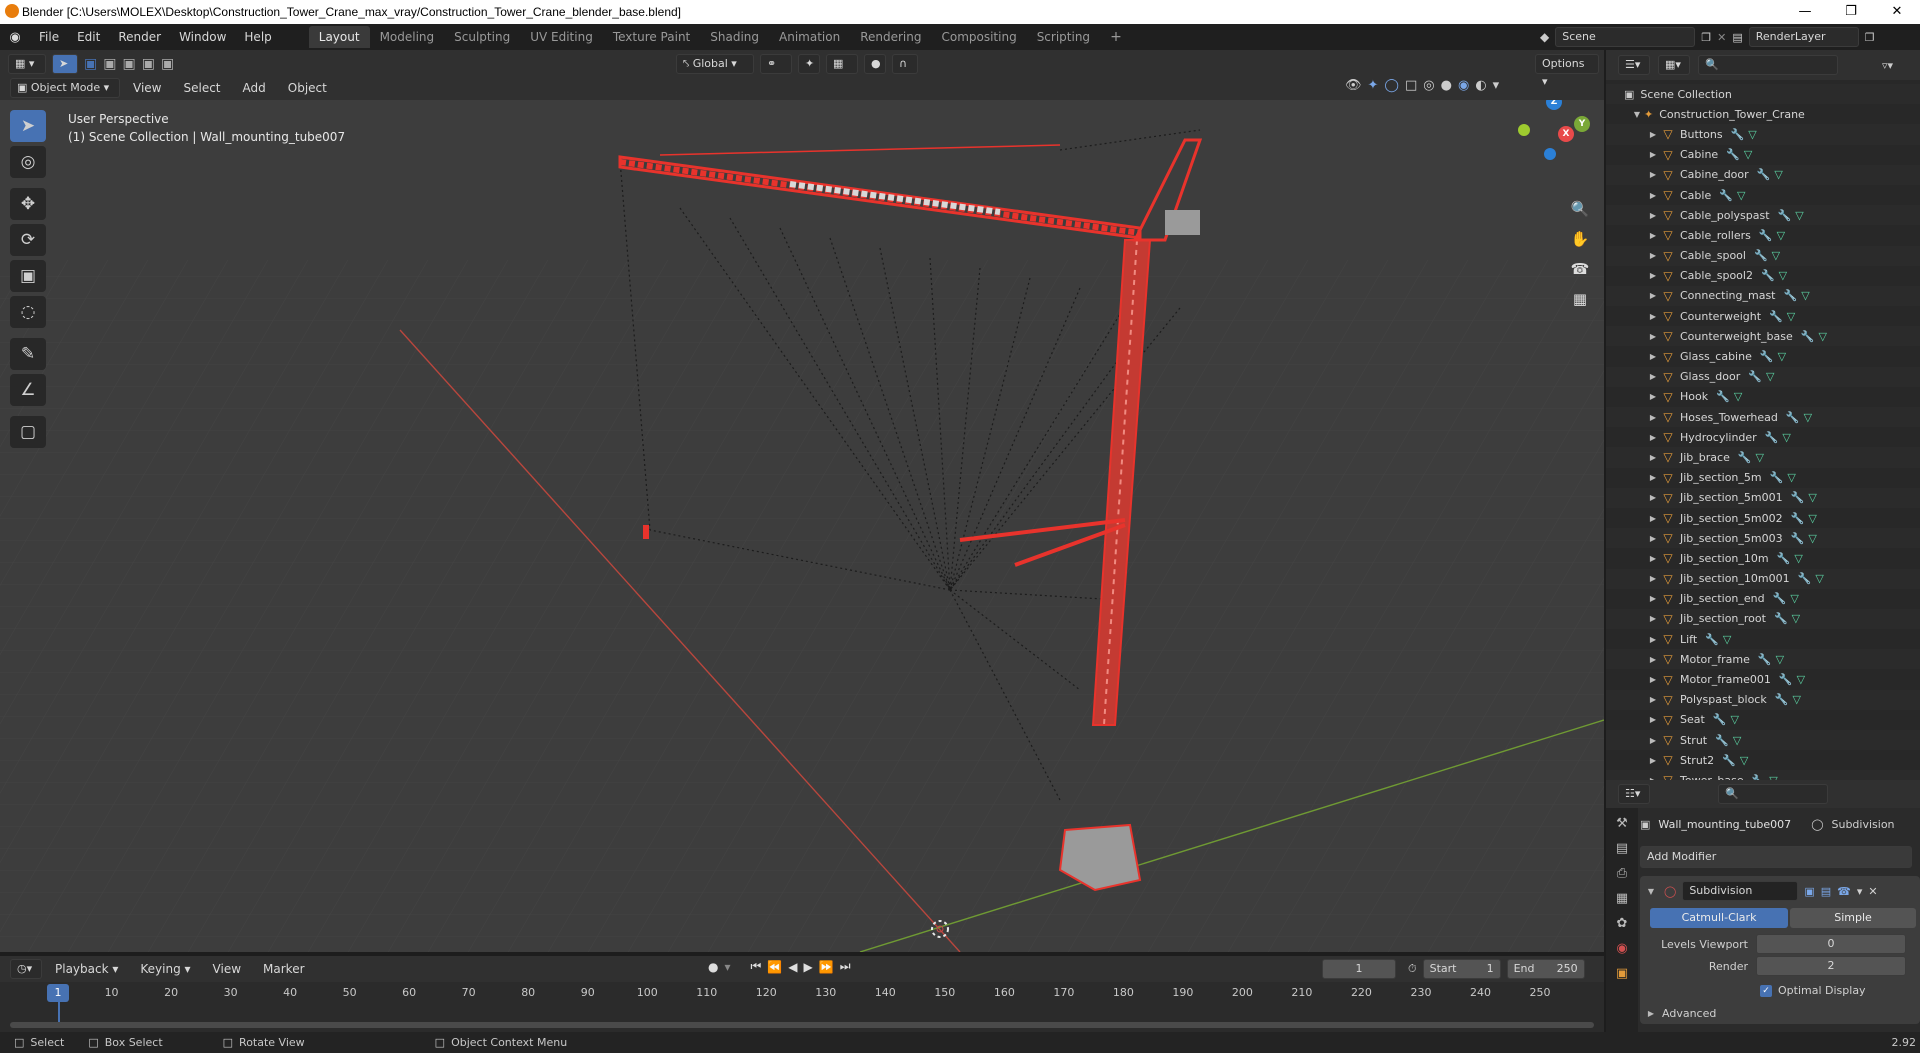  What do you see at coordinates (1391, 85) in the screenshot?
I see `overlay-toggle-icon: ◯` at bounding box center [1391, 85].